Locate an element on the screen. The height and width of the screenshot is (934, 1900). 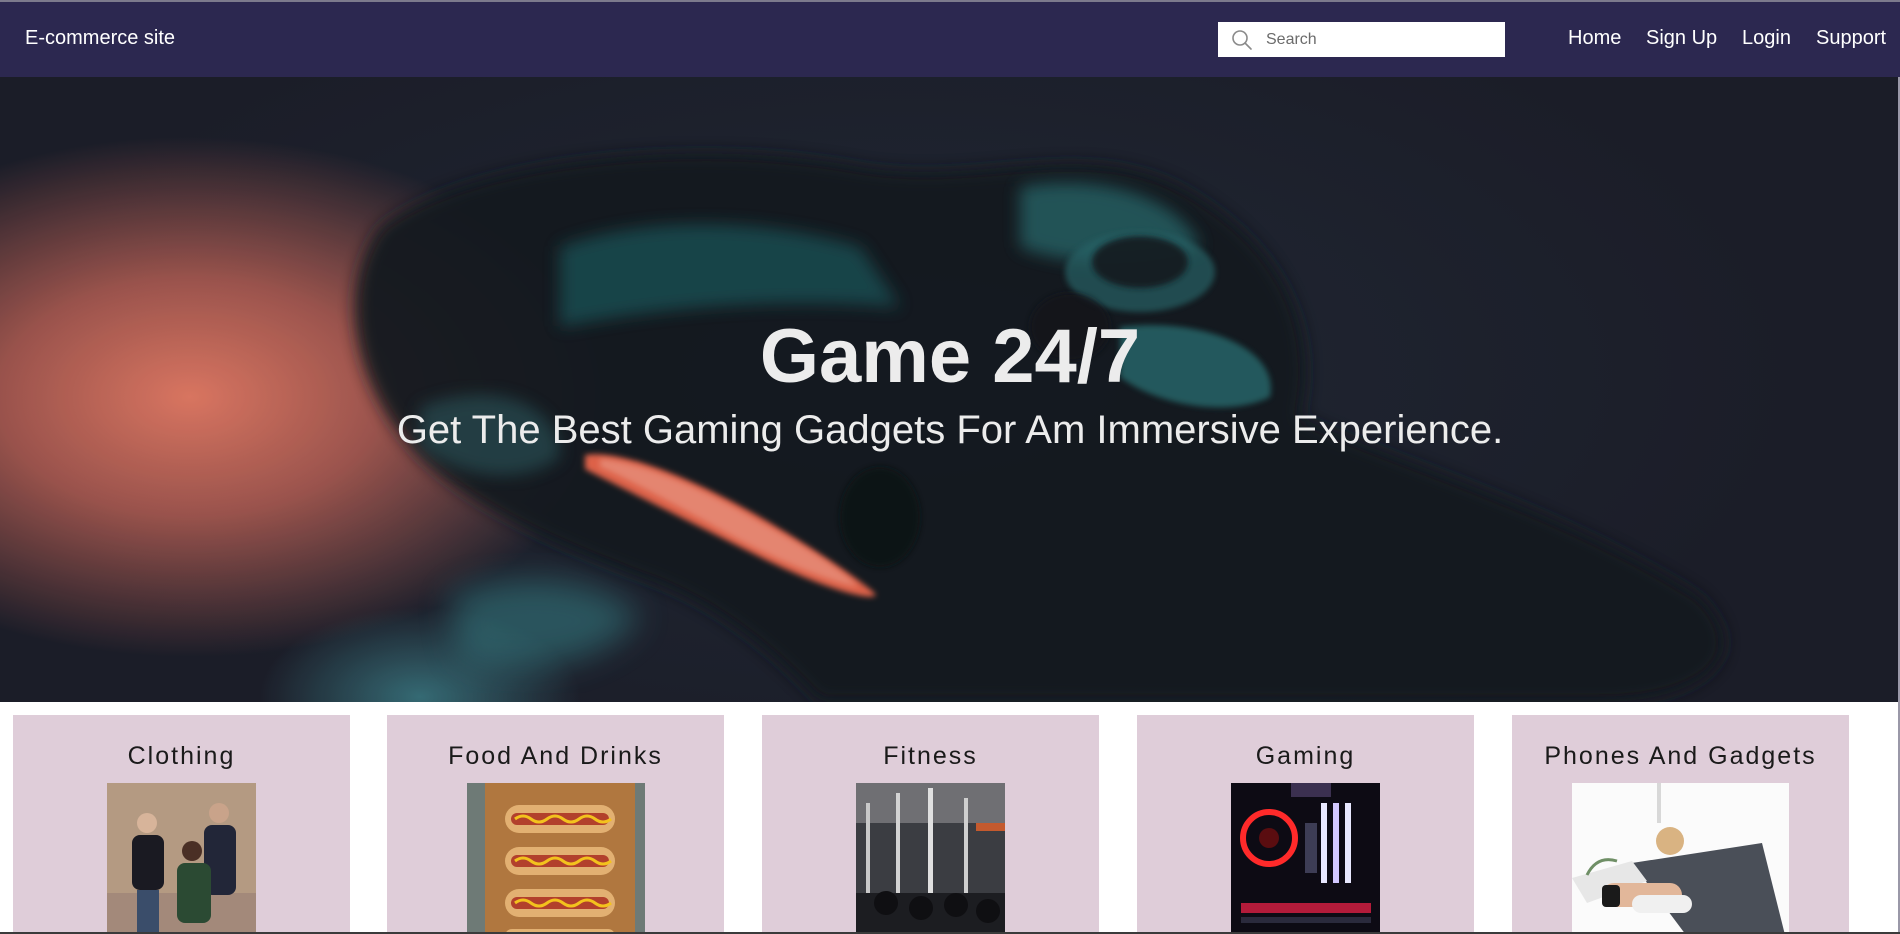
category-card-fitness: Fitness is located at coordinates (930, 824).